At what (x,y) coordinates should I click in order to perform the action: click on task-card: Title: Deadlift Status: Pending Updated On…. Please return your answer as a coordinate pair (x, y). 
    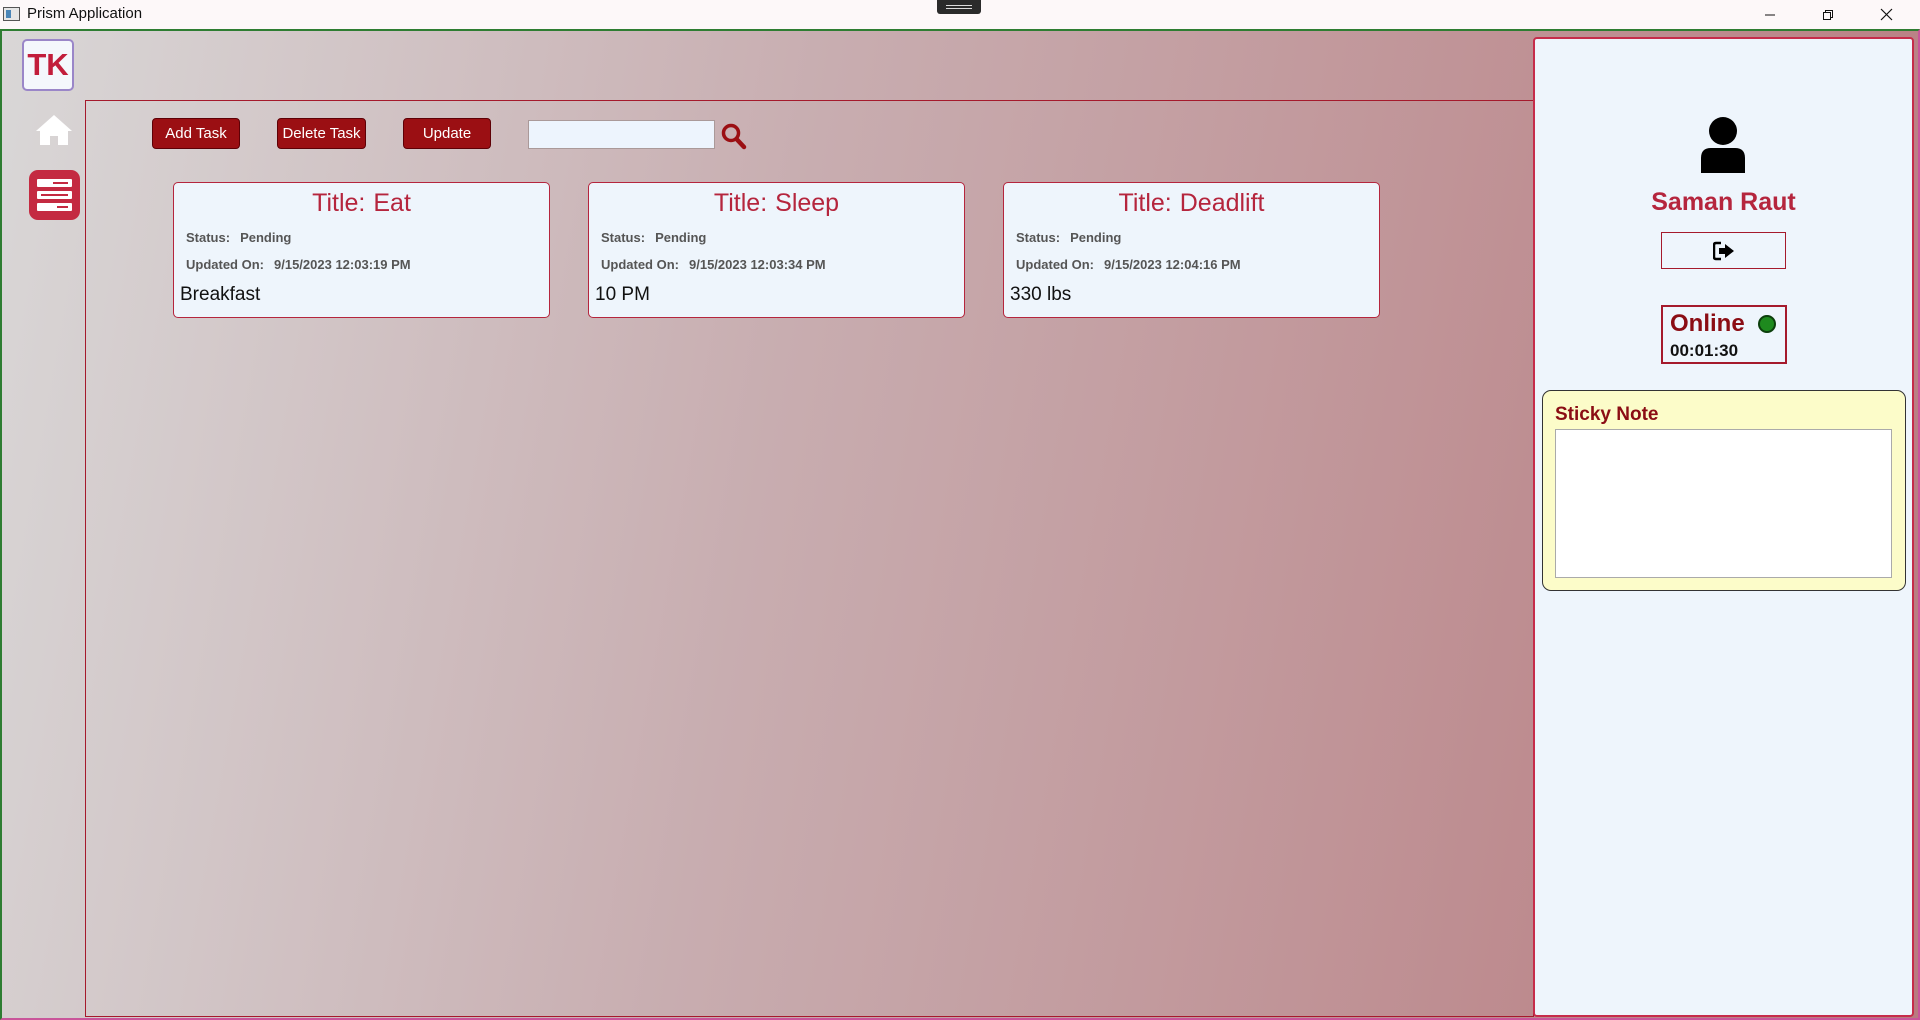
    Looking at the image, I should click on (1191, 250).